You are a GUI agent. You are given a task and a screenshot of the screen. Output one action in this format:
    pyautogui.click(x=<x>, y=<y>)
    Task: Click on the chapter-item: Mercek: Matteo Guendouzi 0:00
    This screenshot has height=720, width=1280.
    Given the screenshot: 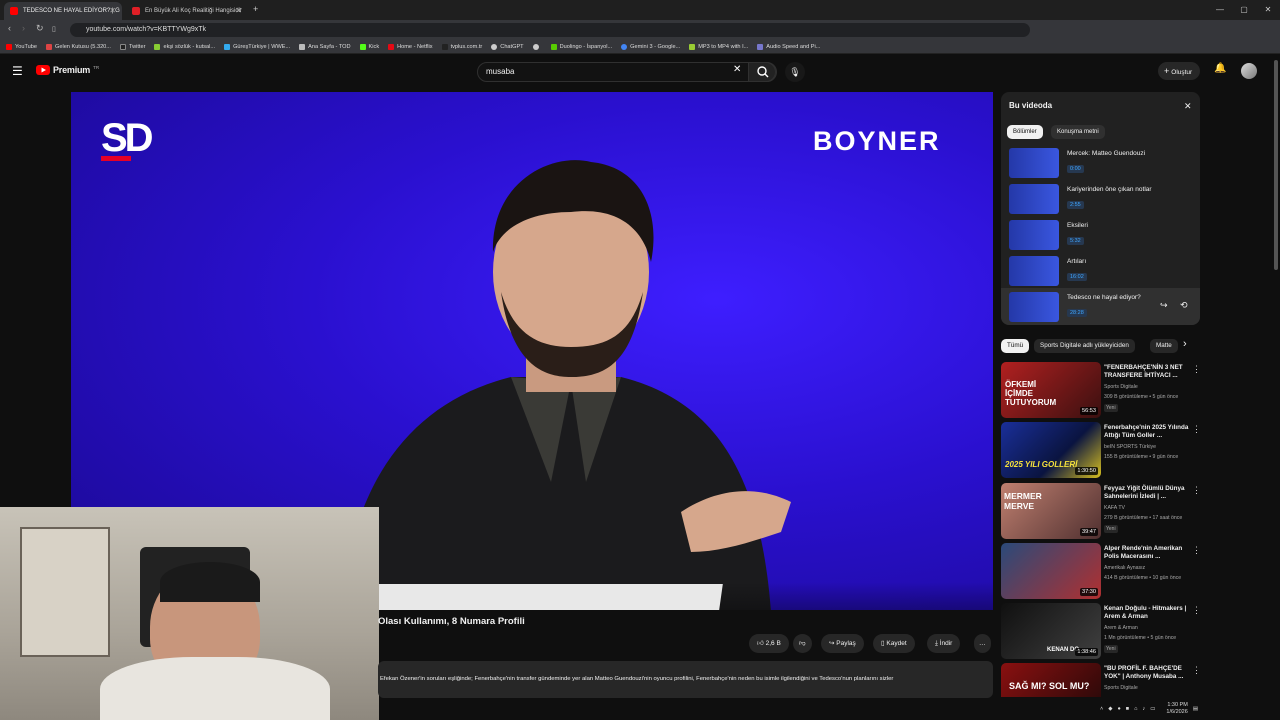 What is the action you would take?
    pyautogui.click(x=1102, y=164)
    